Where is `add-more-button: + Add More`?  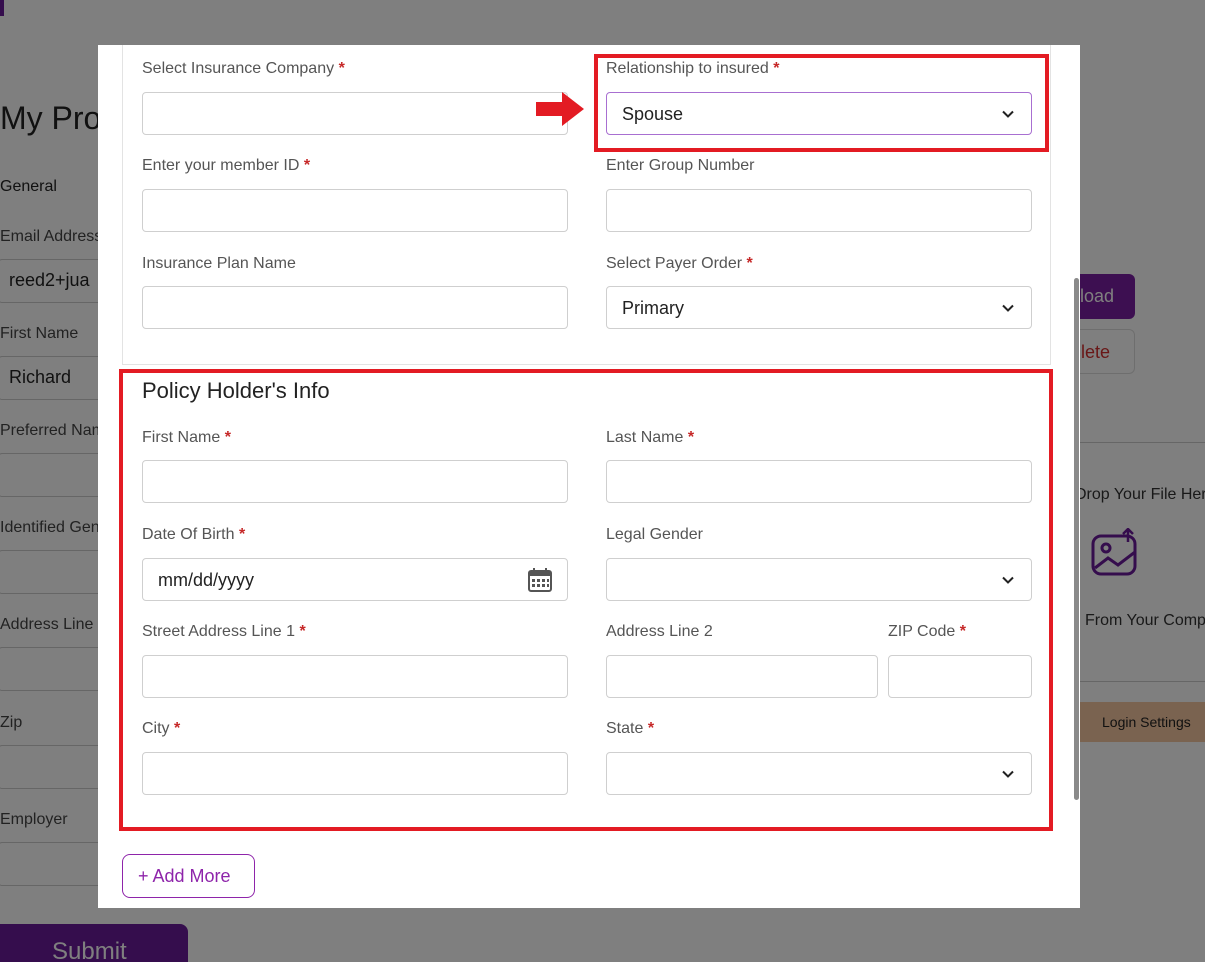 add-more-button: + Add More is located at coordinates (188, 876).